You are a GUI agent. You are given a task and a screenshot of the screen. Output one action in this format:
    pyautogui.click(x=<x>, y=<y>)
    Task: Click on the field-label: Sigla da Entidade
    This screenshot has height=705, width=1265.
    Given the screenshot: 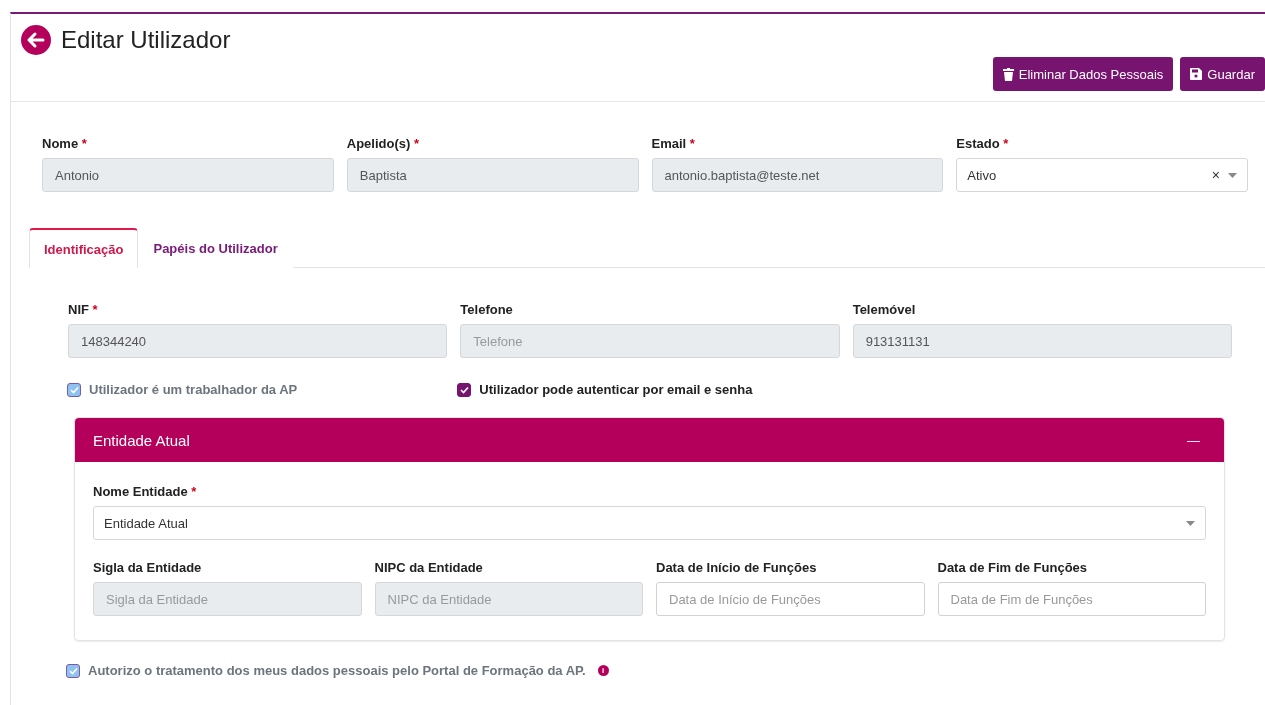 What is the action you would take?
    pyautogui.click(x=148, y=567)
    